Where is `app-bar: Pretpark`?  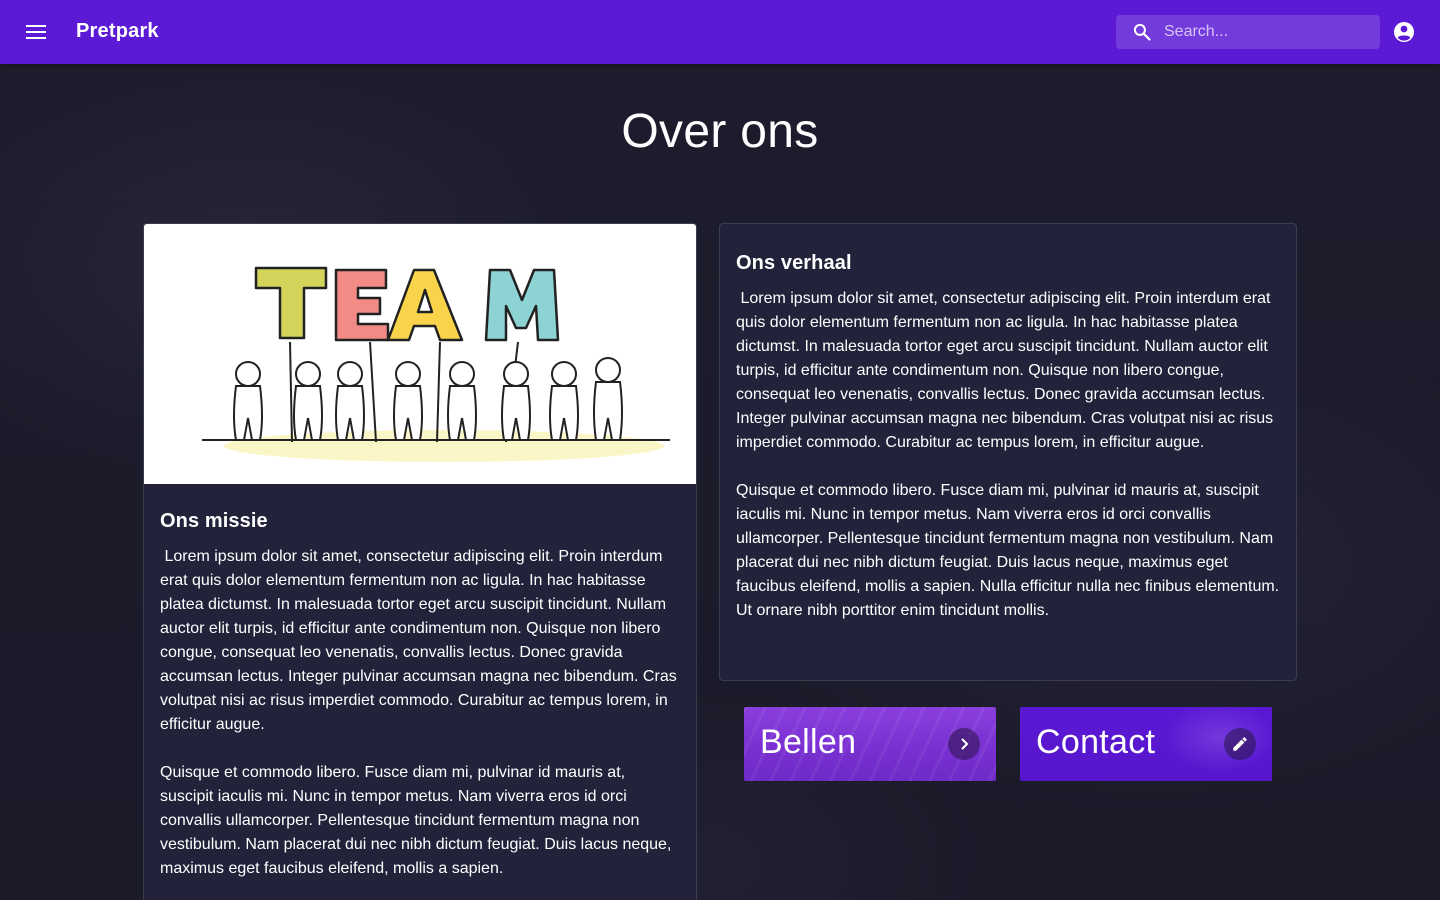
app-bar: Pretpark is located at coordinates (720, 32).